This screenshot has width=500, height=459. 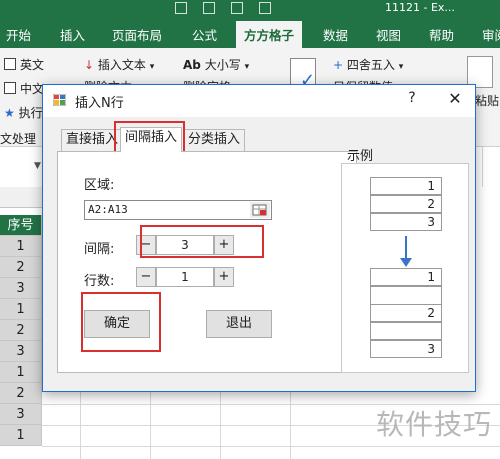 I want to click on example-before-row: 2, so click(x=406, y=204).